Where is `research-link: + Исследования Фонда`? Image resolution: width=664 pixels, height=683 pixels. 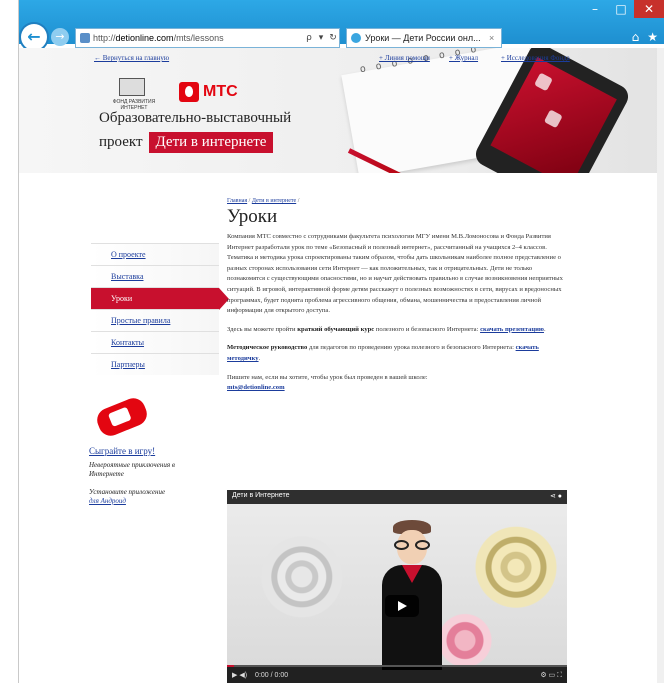 research-link: + Исследования Фонда is located at coordinates (535, 58).